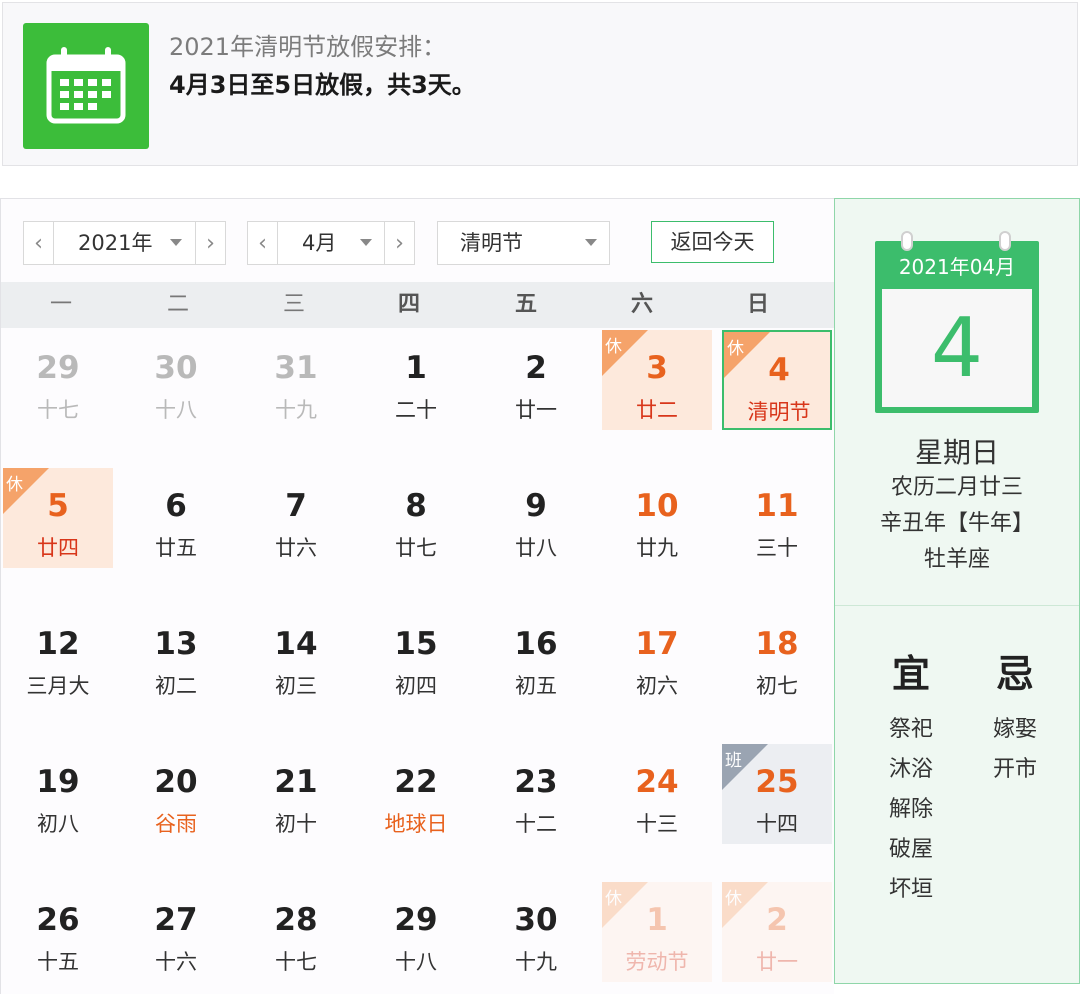 The height and width of the screenshot is (994, 1082). What do you see at coordinates (536, 932) in the screenshot?
I see `calendar-day-cell: 30 十九` at bounding box center [536, 932].